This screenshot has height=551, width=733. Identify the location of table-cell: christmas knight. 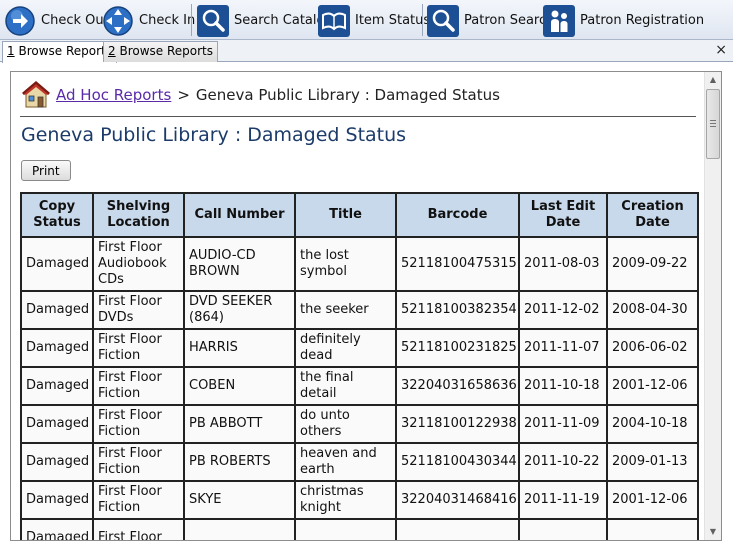
(345, 500).